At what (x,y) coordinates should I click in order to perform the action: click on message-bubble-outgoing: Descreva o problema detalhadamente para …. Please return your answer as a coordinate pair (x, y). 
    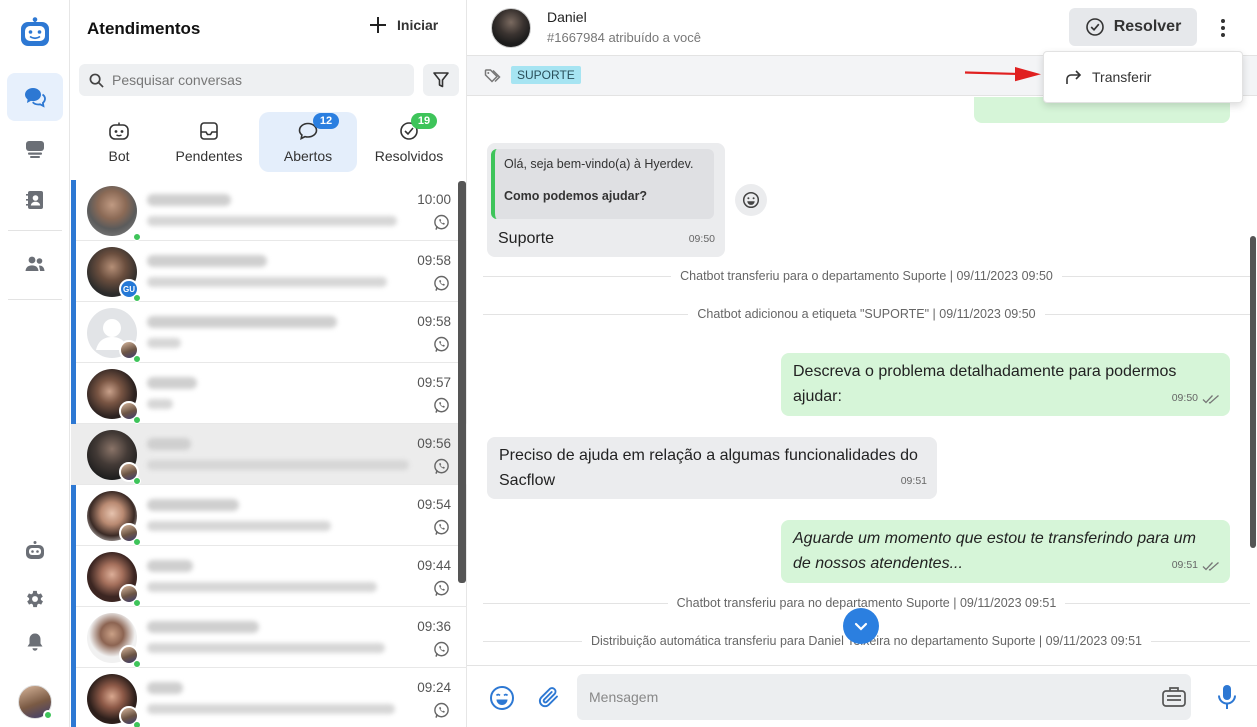
    Looking at the image, I should click on (1005, 384).